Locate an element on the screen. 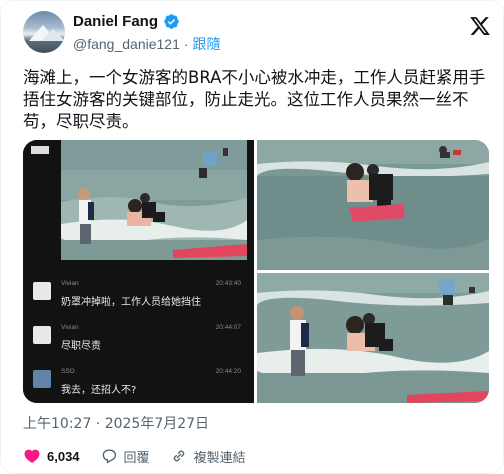 This screenshot has width=504, height=474. author-name-row: Daniel Fang is located at coordinates (126, 21).